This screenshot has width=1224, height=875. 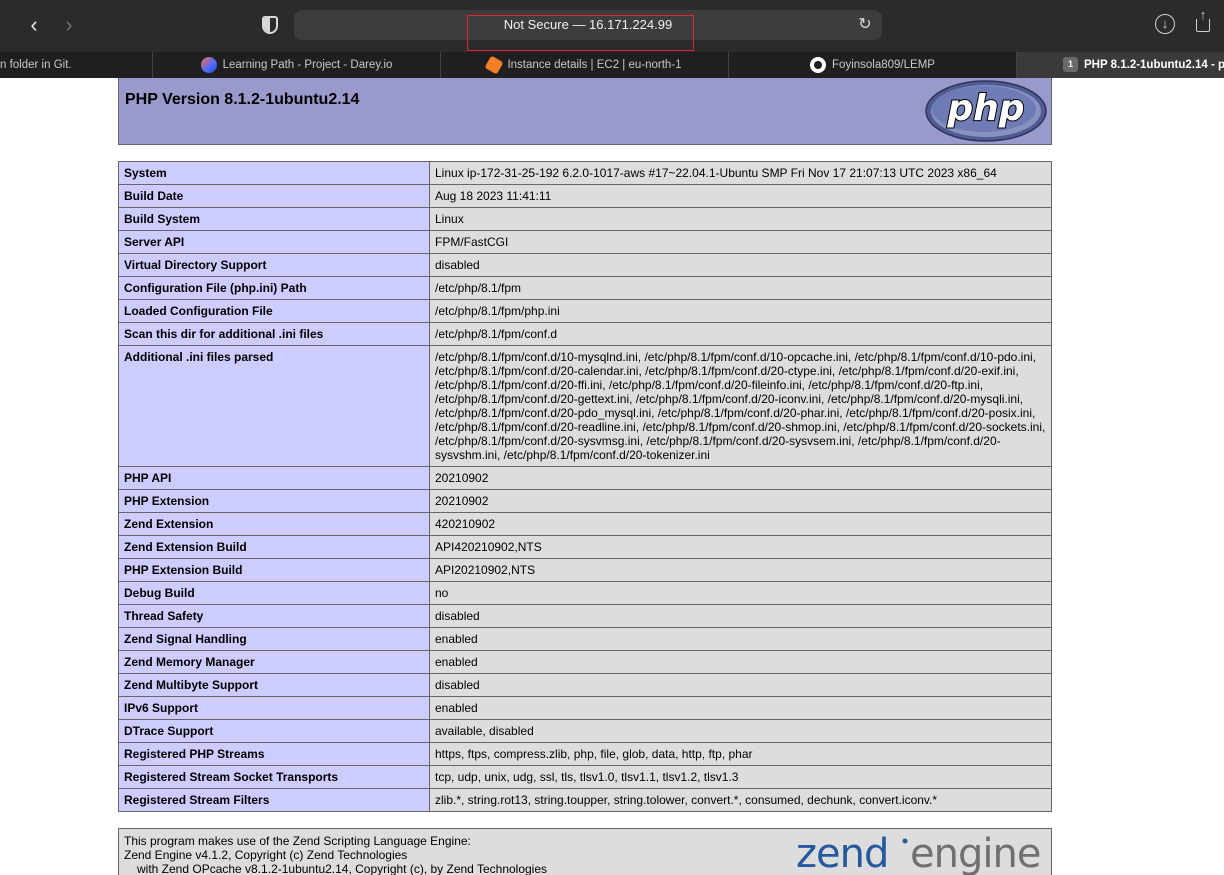 I want to click on row-key: Additional .ini files parsed, so click(x=274, y=406).